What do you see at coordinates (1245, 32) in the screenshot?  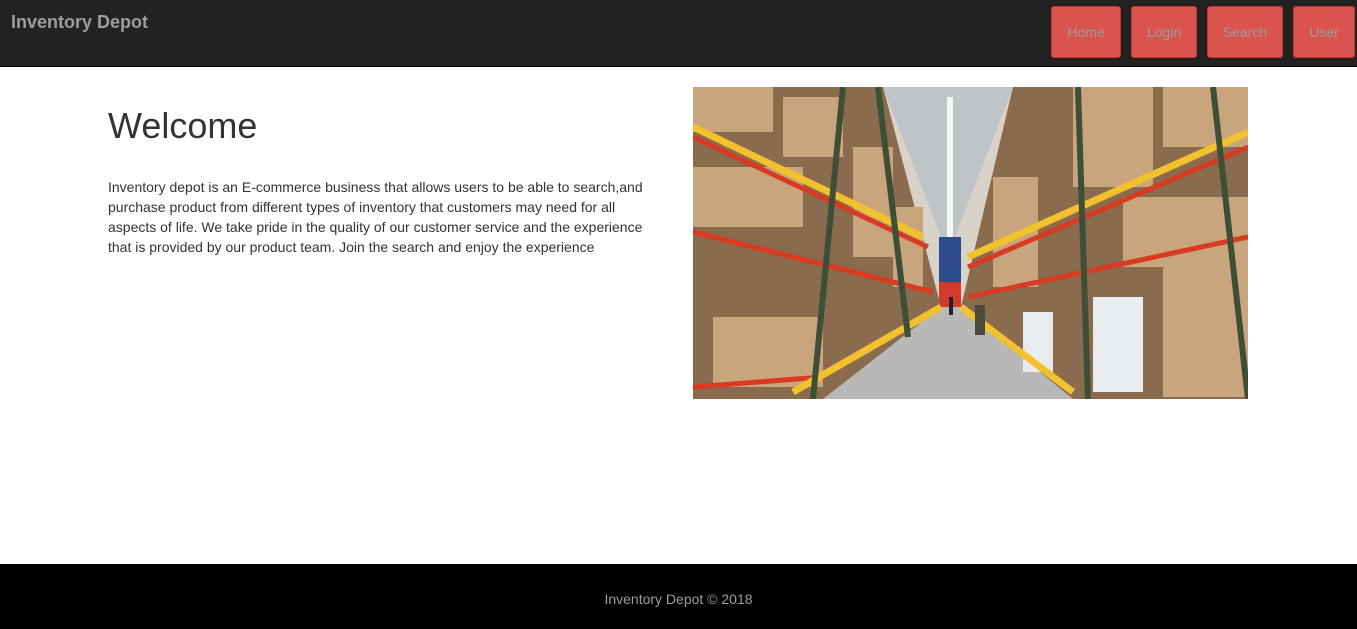 I see `search-button: Search` at bounding box center [1245, 32].